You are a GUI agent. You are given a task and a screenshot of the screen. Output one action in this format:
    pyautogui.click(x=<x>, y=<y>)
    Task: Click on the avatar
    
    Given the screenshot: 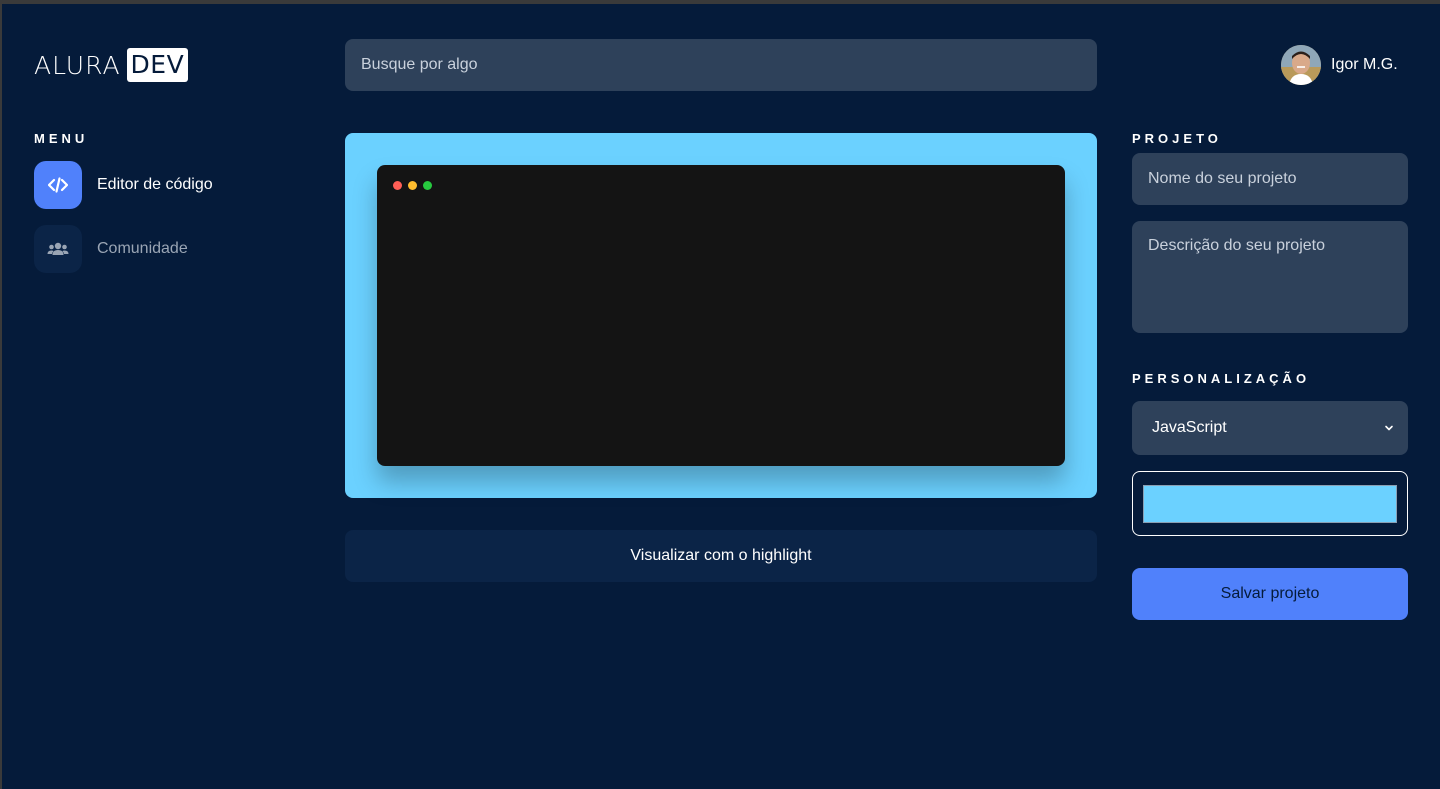 What is the action you would take?
    pyautogui.click(x=1301, y=65)
    